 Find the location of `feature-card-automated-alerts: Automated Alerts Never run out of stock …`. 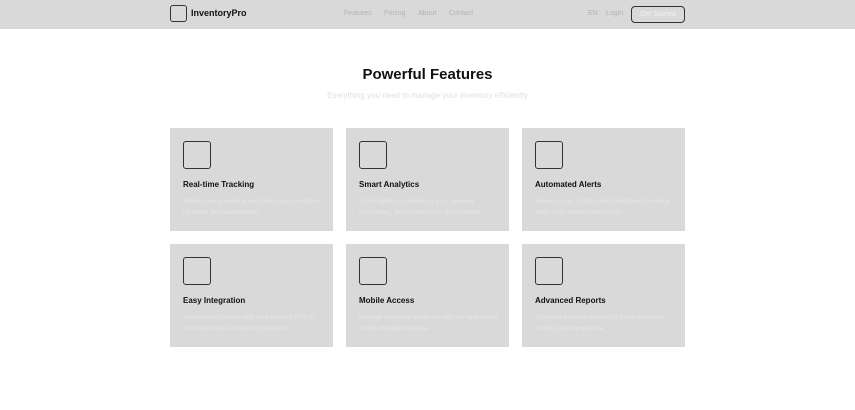

feature-card-automated-alerts: Automated Alerts Never run out of stock … is located at coordinates (603, 179).